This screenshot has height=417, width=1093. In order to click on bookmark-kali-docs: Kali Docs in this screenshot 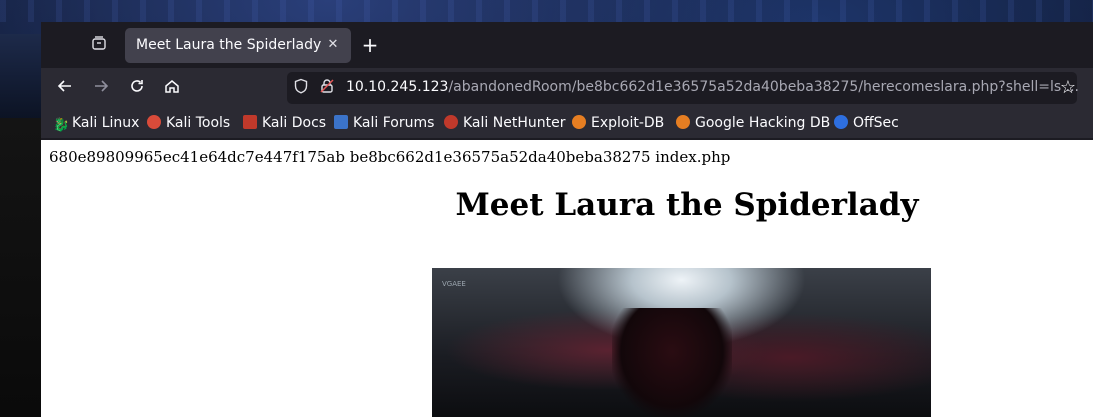, I will do `click(284, 124)`.